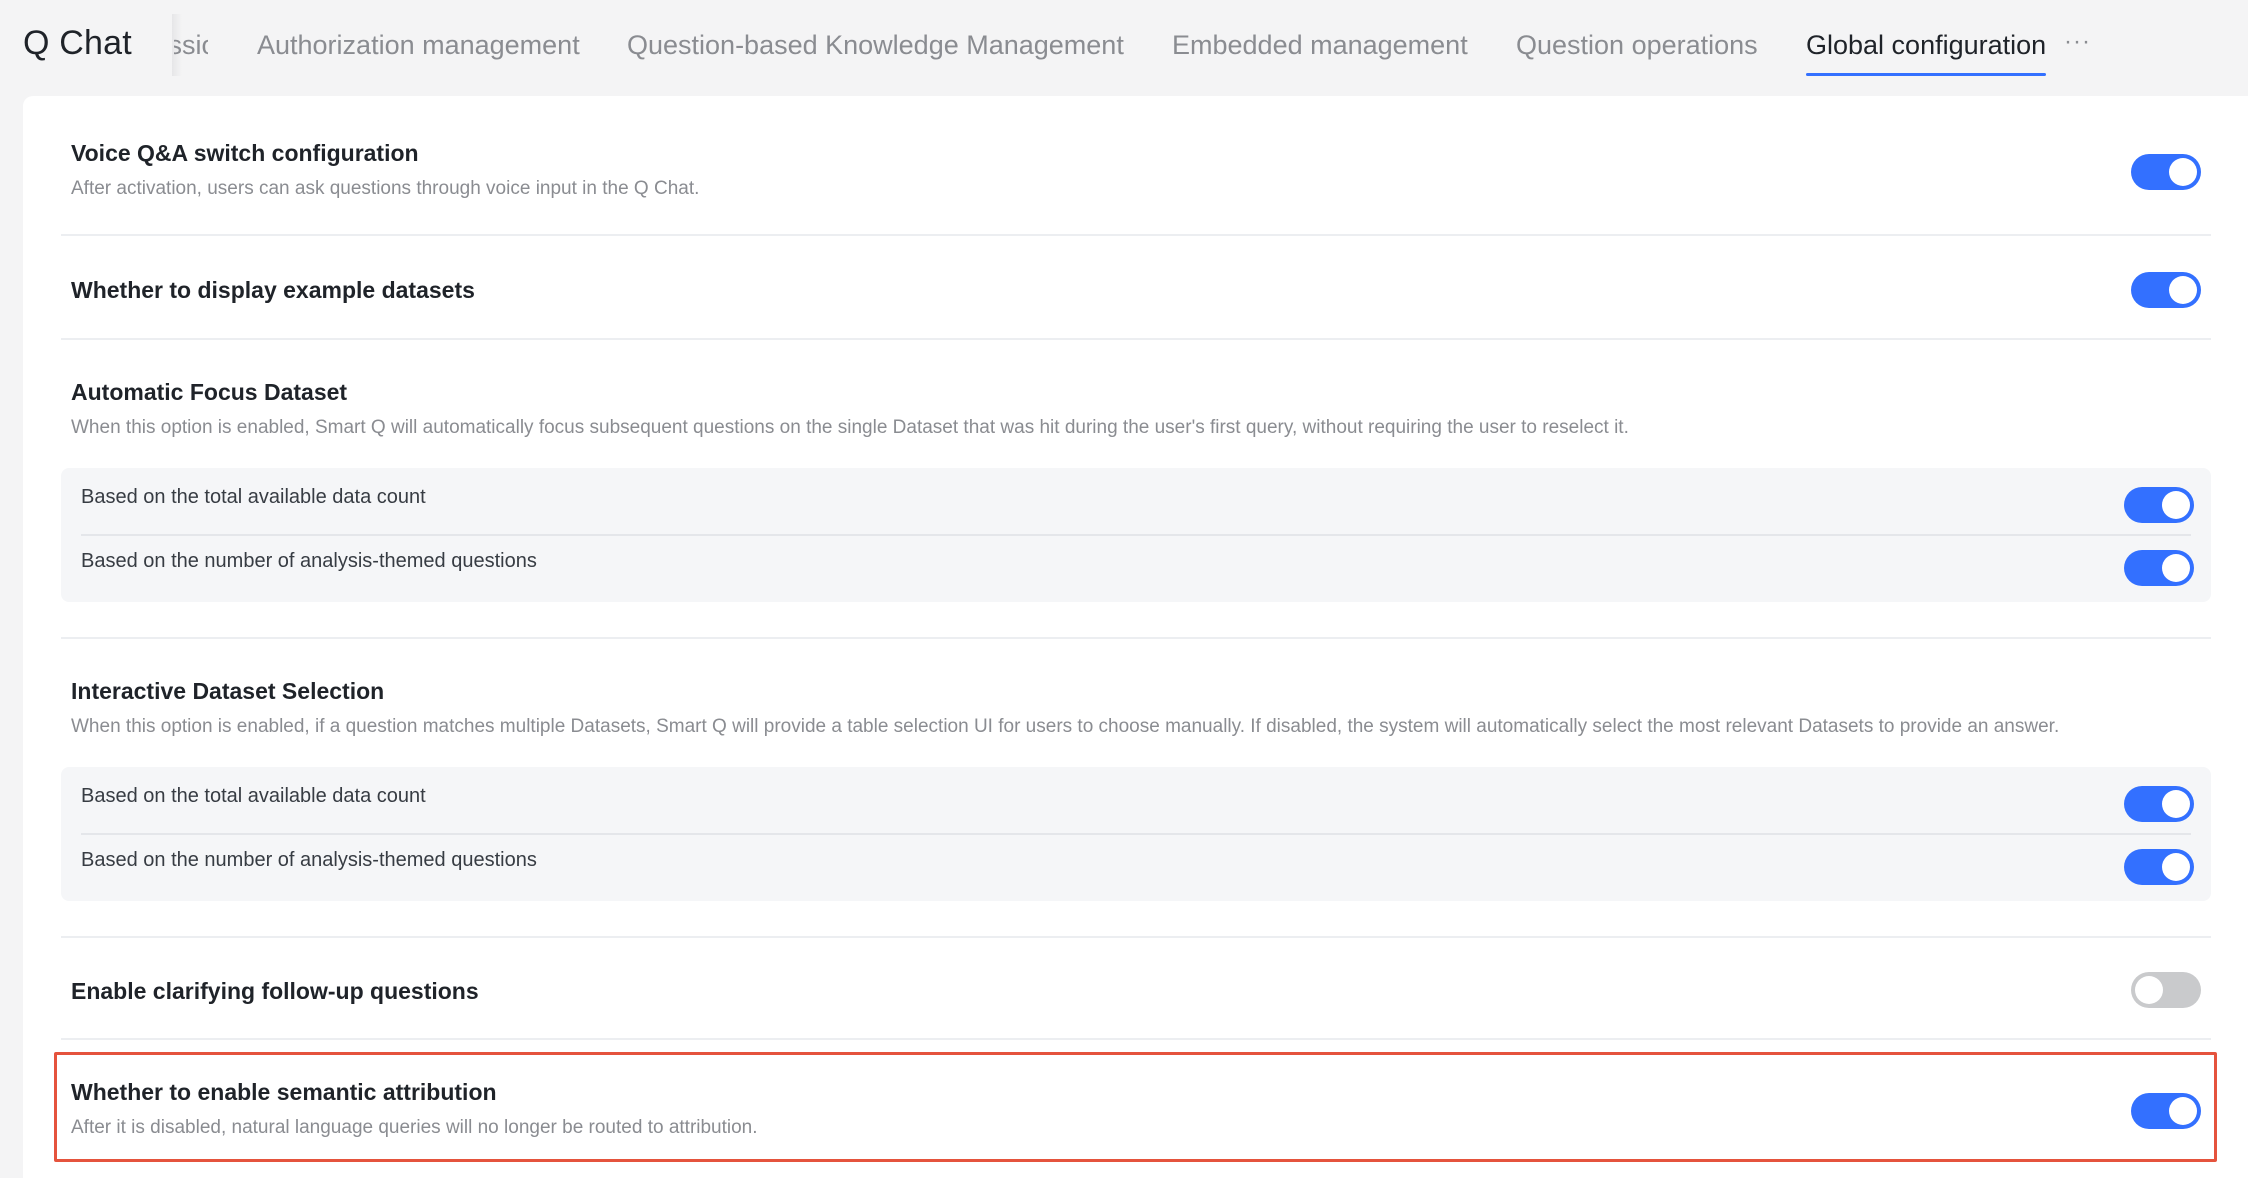 This screenshot has height=1178, width=2248. I want to click on interactive-dataset-selection-title: Interactive Dataset Selection, so click(228, 691).